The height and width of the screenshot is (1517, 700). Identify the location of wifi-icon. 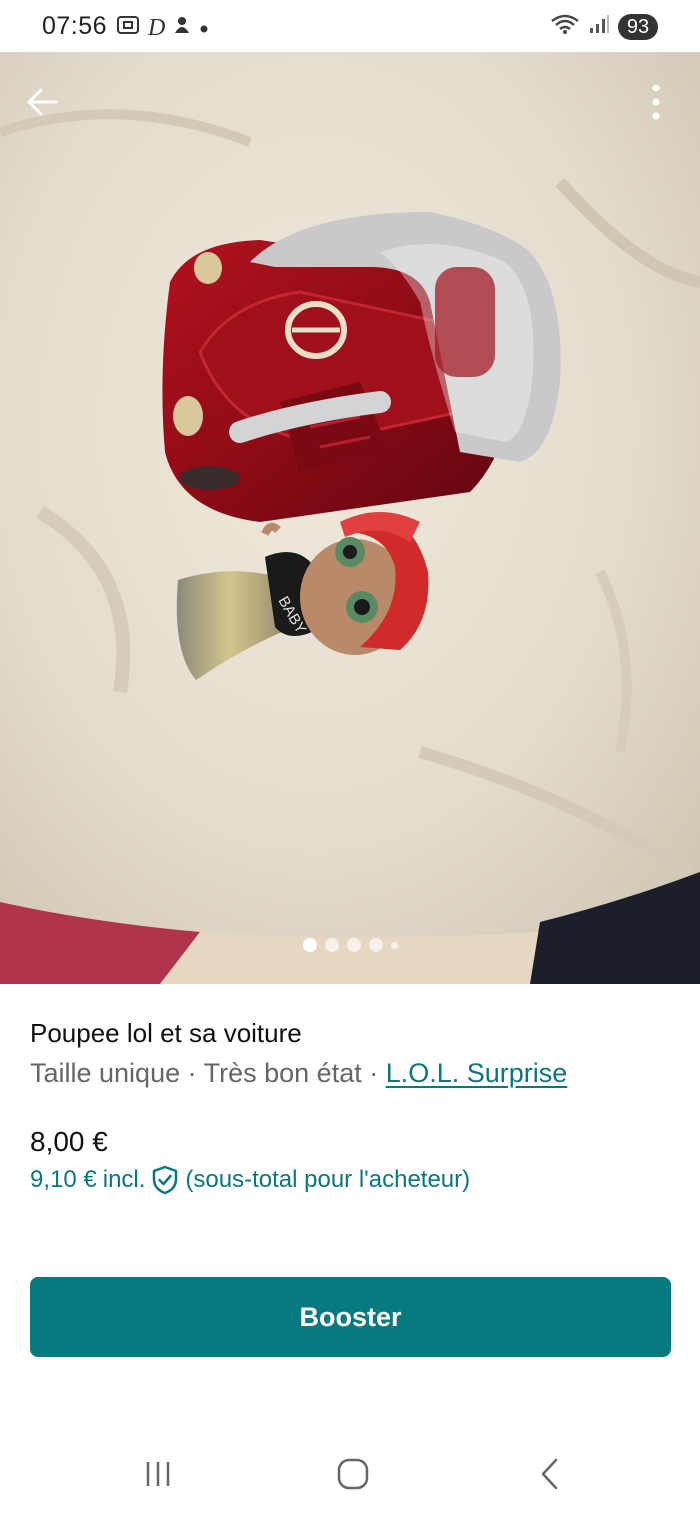
(565, 26).